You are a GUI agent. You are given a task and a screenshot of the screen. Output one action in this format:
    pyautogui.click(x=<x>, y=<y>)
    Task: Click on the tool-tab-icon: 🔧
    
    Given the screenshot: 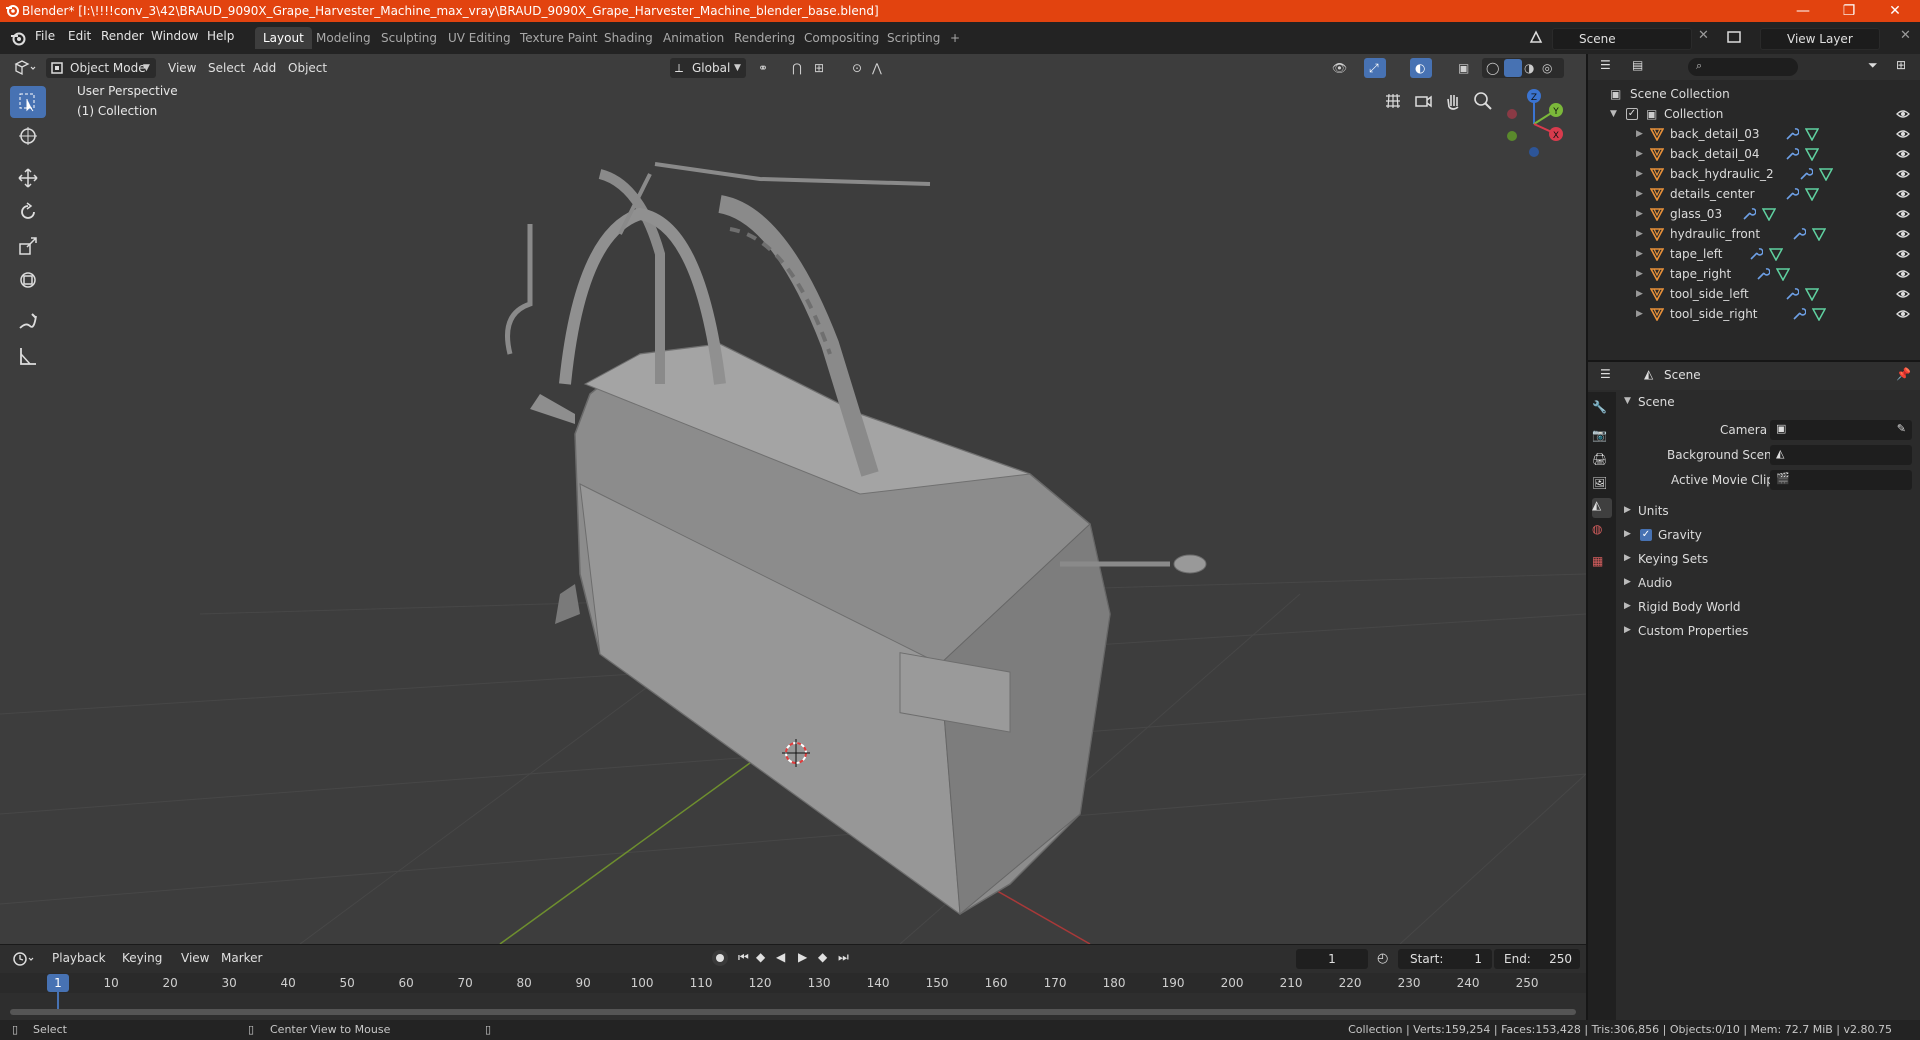 What is the action you would take?
    pyautogui.click(x=1602, y=410)
    